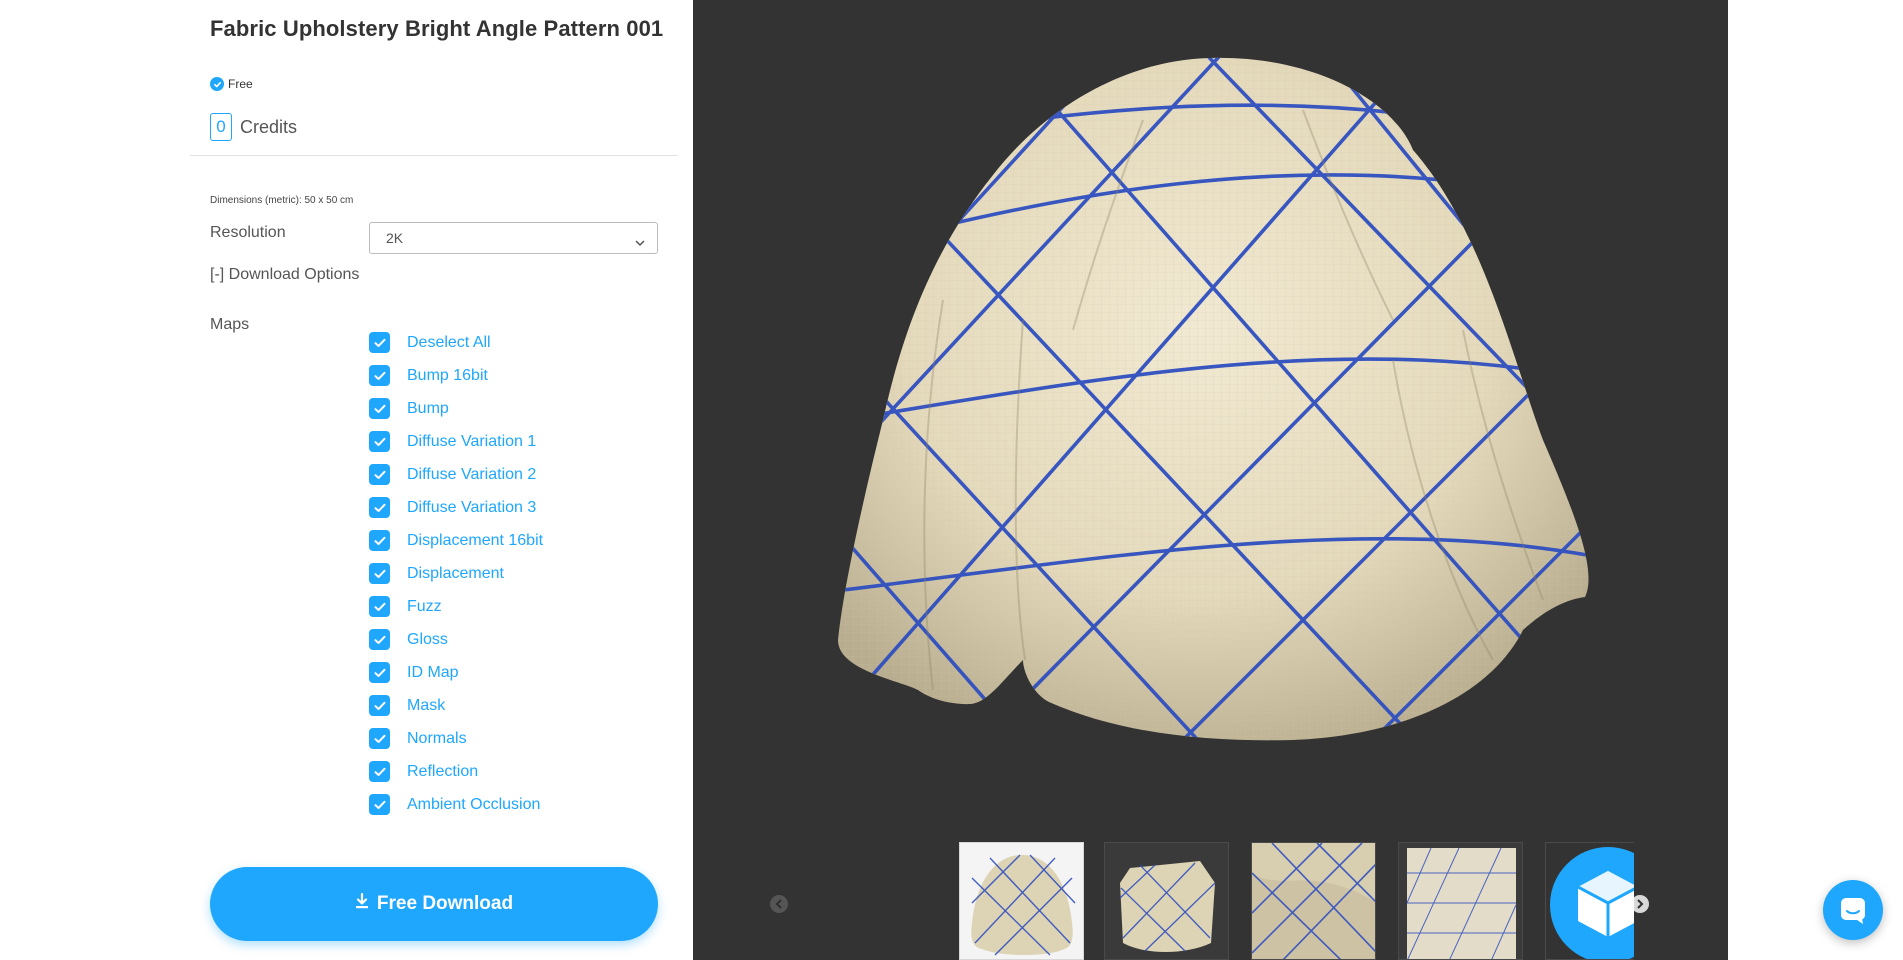 The image size is (1903, 960). Describe the element at coordinates (424, 606) in the screenshot. I see `map-checkbox-label: Fuzz` at that location.